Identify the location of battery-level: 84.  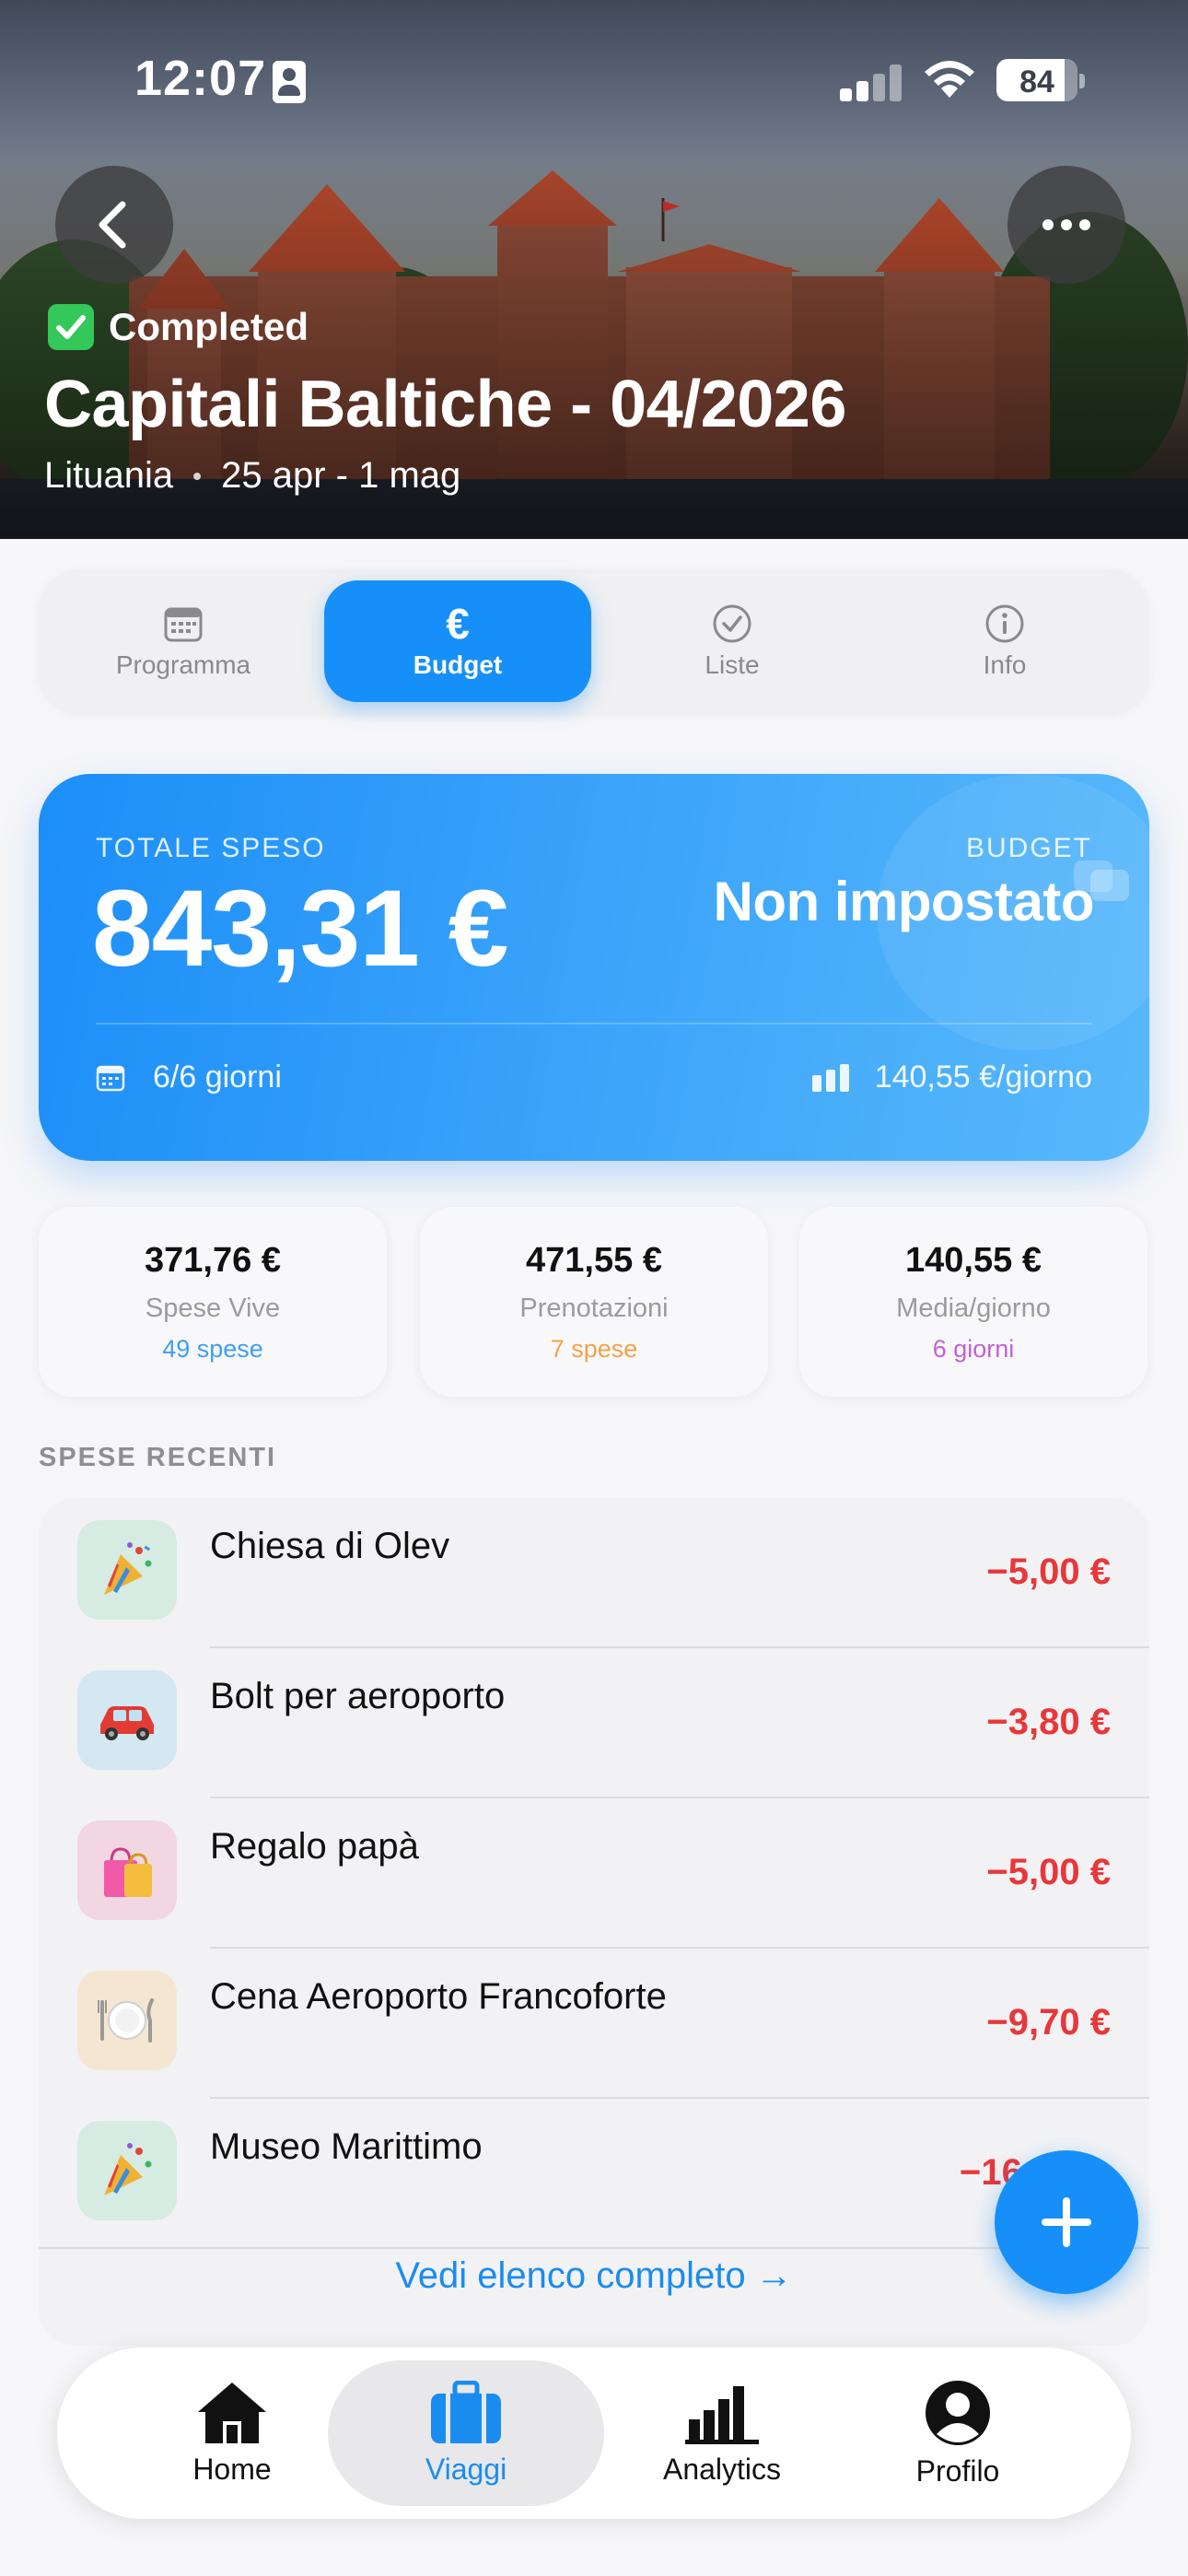
(1036, 82).